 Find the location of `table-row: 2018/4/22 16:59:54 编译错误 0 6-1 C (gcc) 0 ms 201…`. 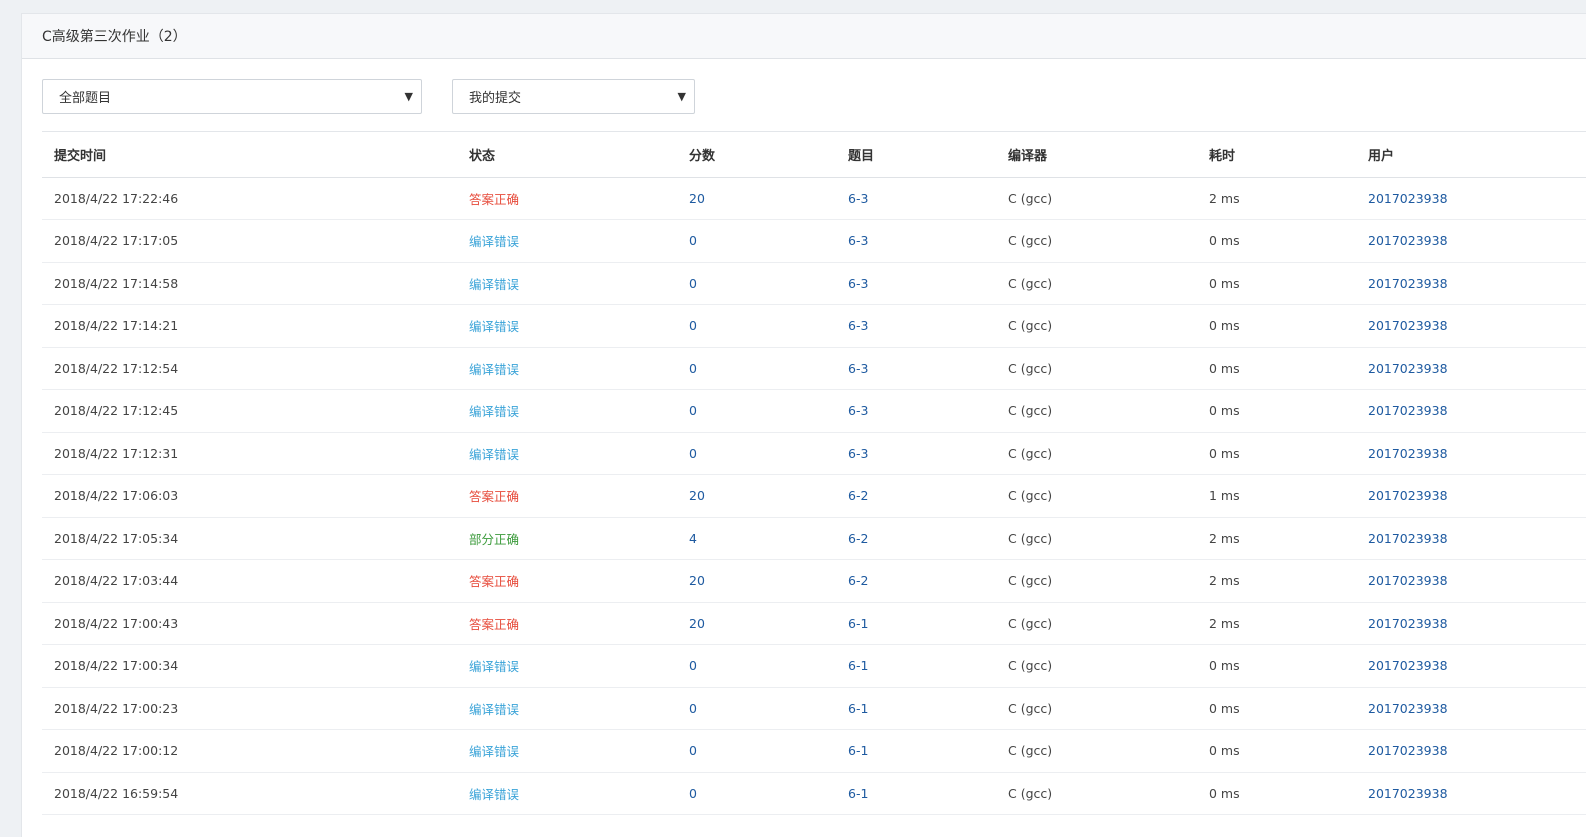

table-row: 2018/4/22 16:59:54 编译错误 0 6-1 C (gcc) 0 ms 201… is located at coordinates (814, 793).